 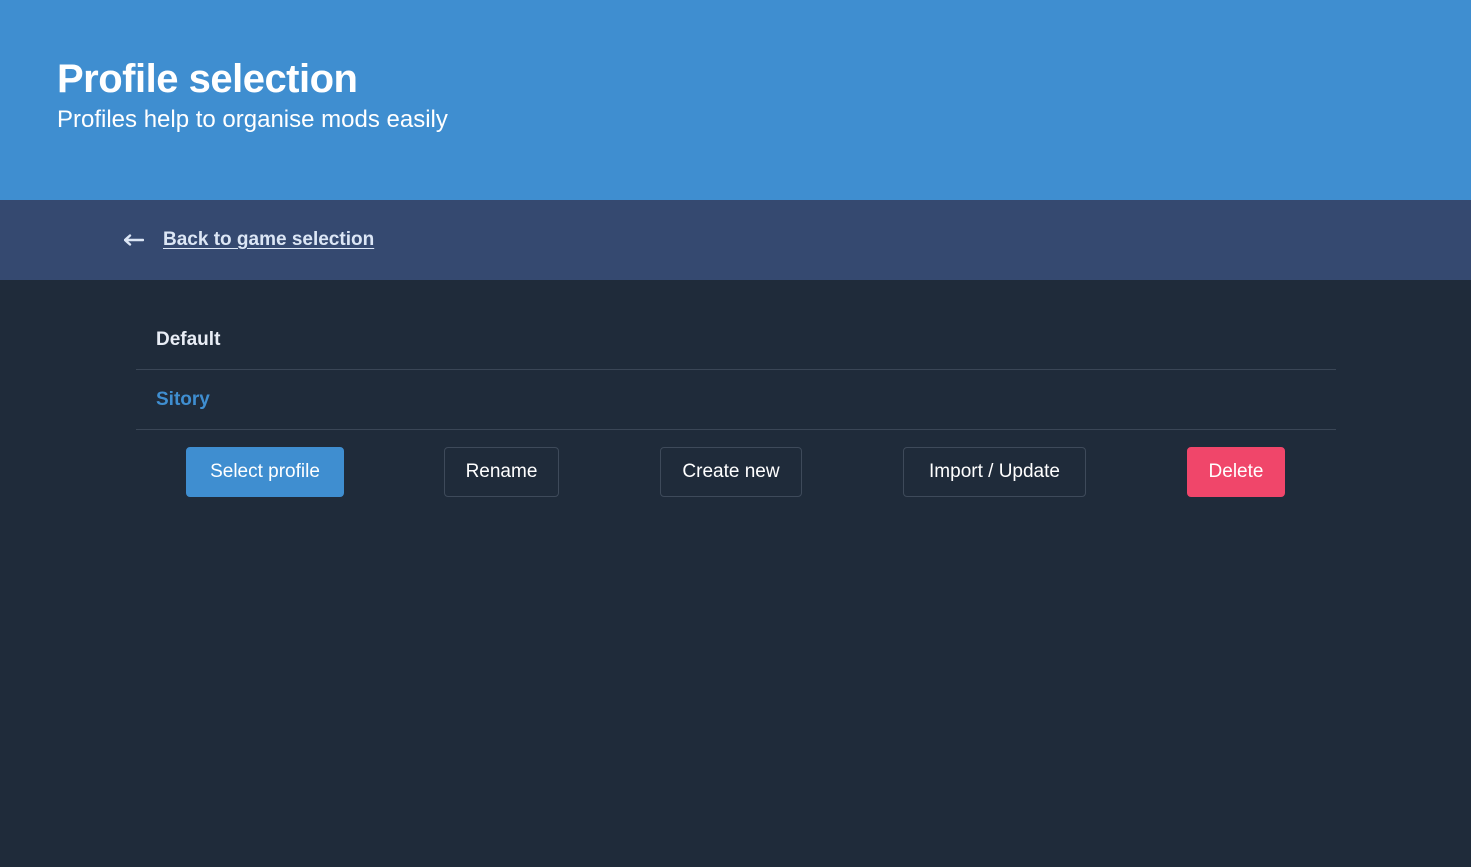 What do you see at coordinates (501, 472) in the screenshot?
I see `rename-button: Rename` at bounding box center [501, 472].